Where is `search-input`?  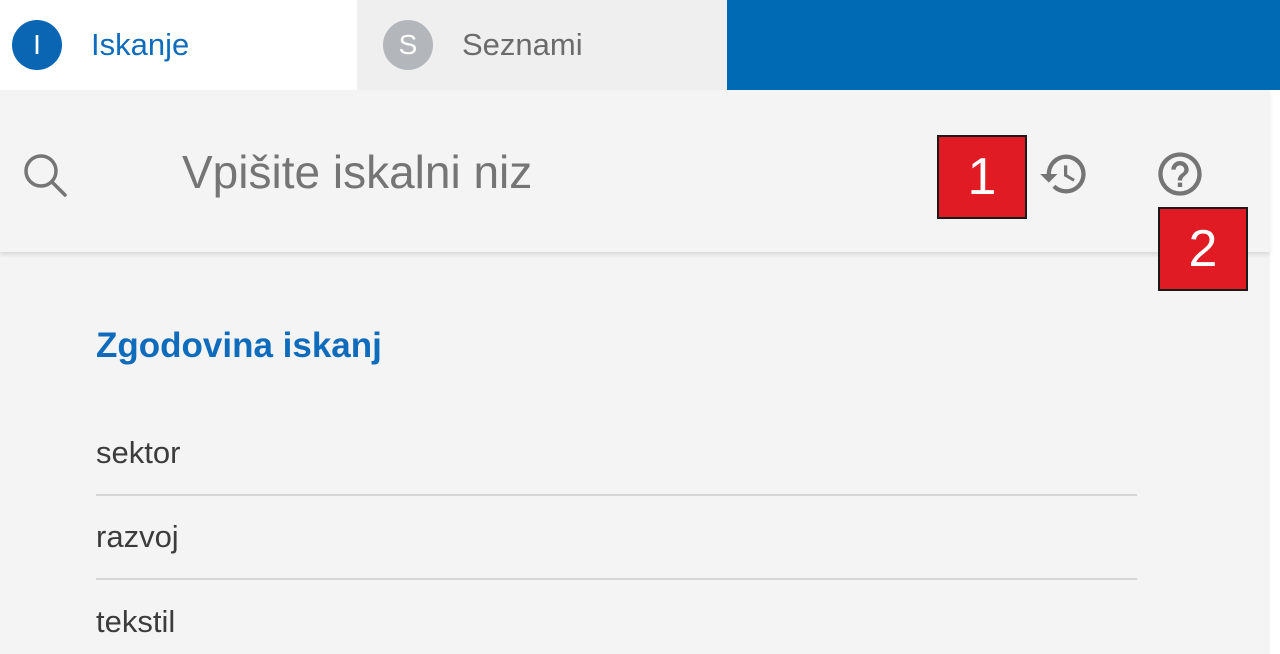 search-input is located at coordinates (532, 172).